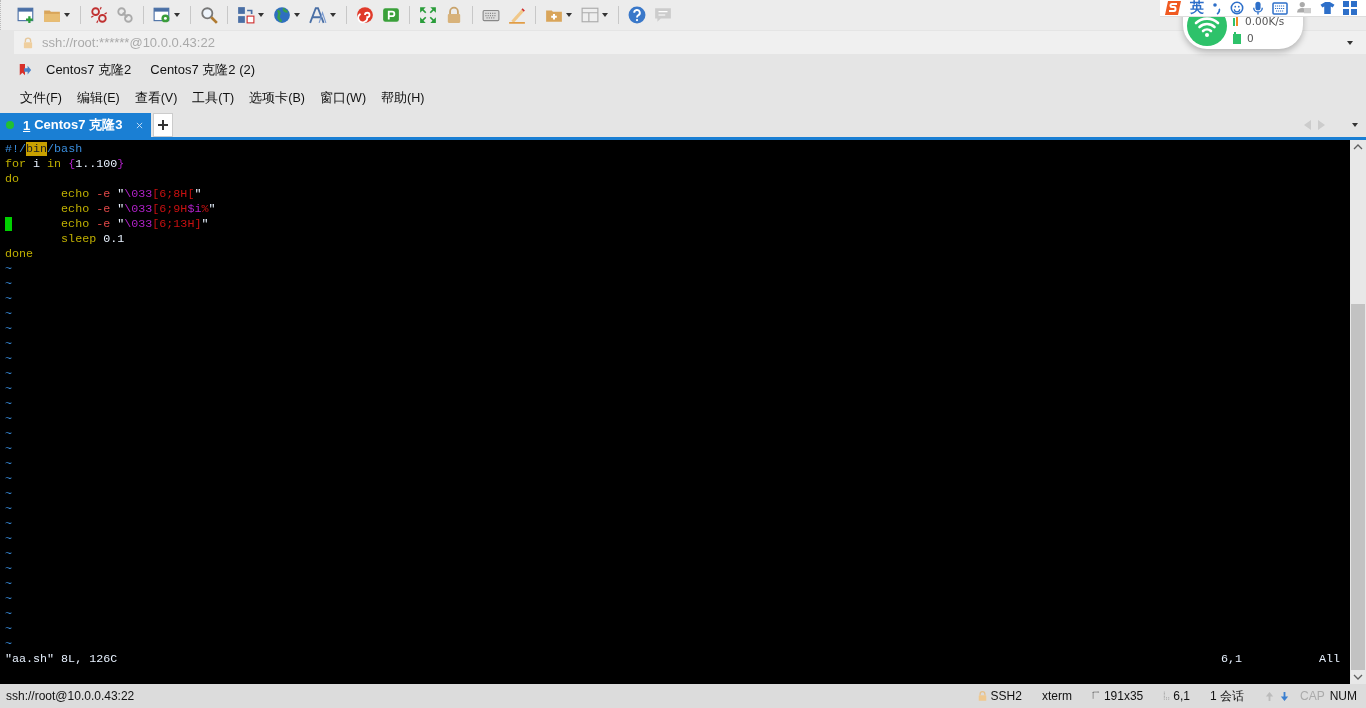 The image size is (1366, 708). Describe the element at coordinates (98, 98) in the screenshot. I see `menu-item: 编辑(E)` at that location.